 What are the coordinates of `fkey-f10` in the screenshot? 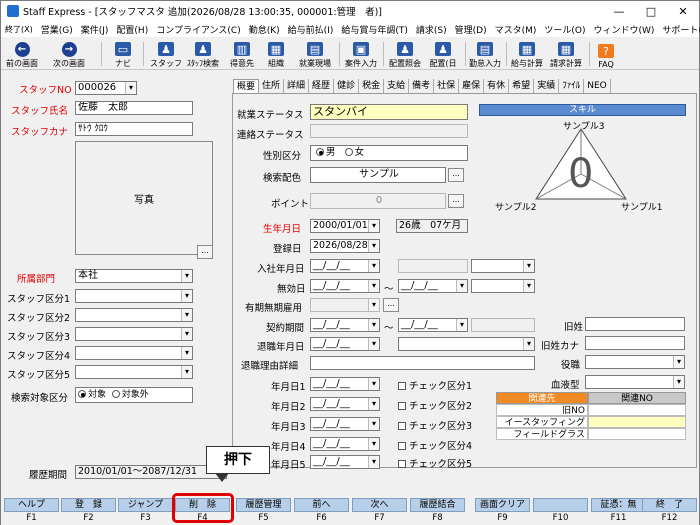 It's located at (560, 505).